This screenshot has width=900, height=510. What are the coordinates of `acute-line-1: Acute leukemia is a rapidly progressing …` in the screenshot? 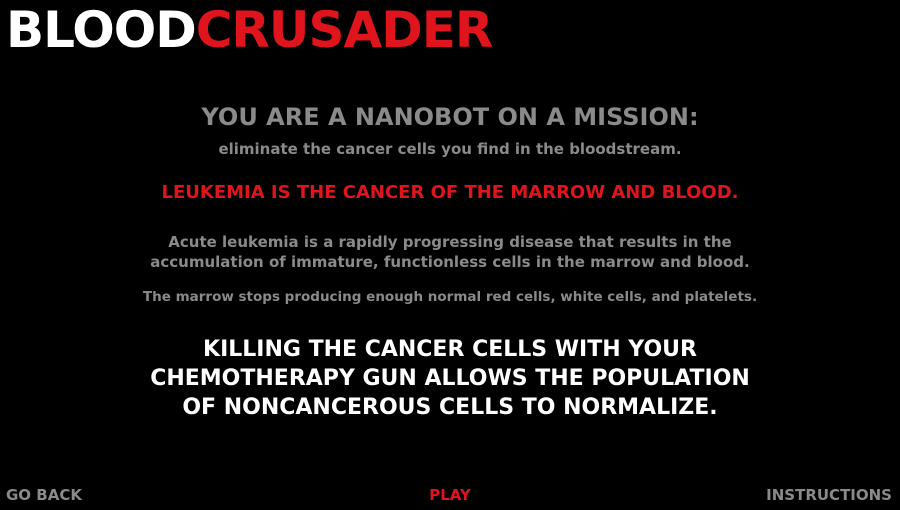 It's located at (450, 242).